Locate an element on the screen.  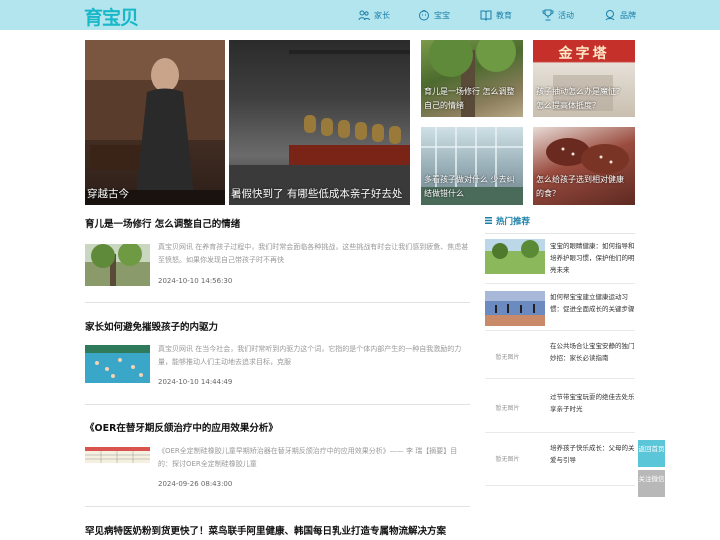
brand-icon is located at coordinates (610, 15).